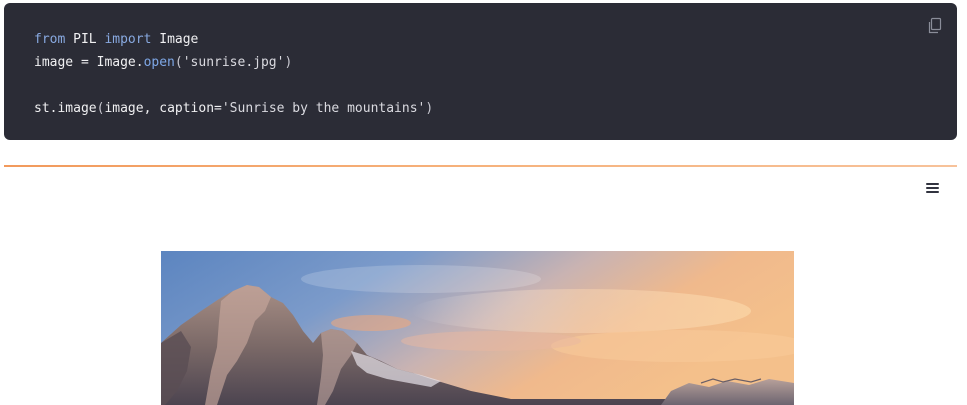 The height and width of the screenshot is (405, 967). Describe the element at coordinates (159, 62) in the screenshot. I see `method-name: open` at that location.